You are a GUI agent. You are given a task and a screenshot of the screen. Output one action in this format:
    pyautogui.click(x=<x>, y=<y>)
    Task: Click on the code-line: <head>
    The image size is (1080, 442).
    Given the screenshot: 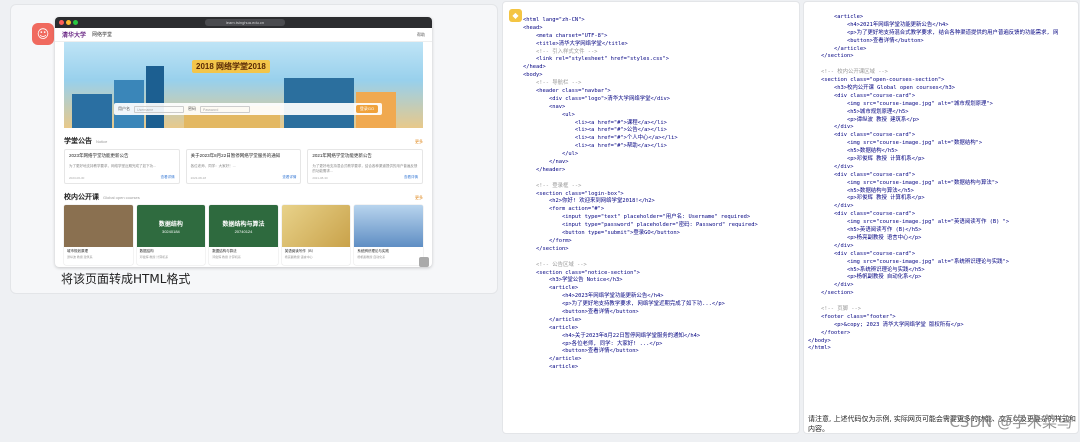 What is the action you would take?
    pyautogui.click(x=533, y=27)
    